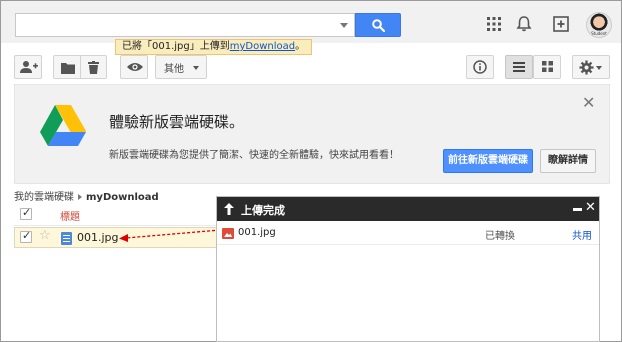 Image resolution: width=622 pixels, height=342 pixels. I want to click on promo-description: 新版雲端硬碟為您提供了簡潔、快速的全新體驗，快來試用看看！, so click(254, 155).